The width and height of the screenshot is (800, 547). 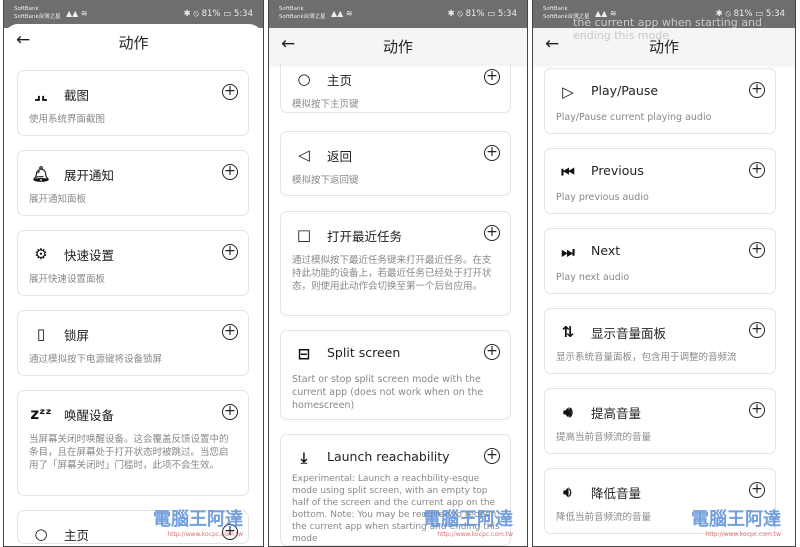 What do you see at coordinates (58, 199) in the screenshot?
I see `action-description: 展开通知面板` at bounding box center [58, 199].